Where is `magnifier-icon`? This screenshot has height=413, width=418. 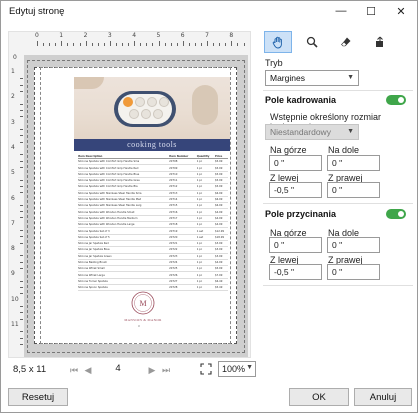
magnifier-icon is located at coordinates (312, 42).